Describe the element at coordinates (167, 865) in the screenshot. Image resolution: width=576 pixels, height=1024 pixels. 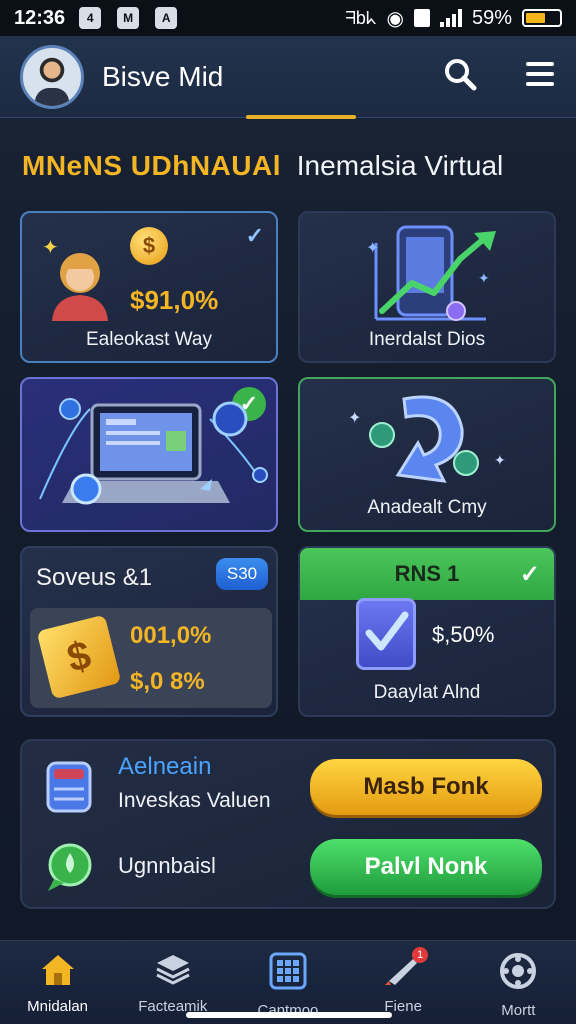
I see `row2-title: Ugnnbaisl` at that location.